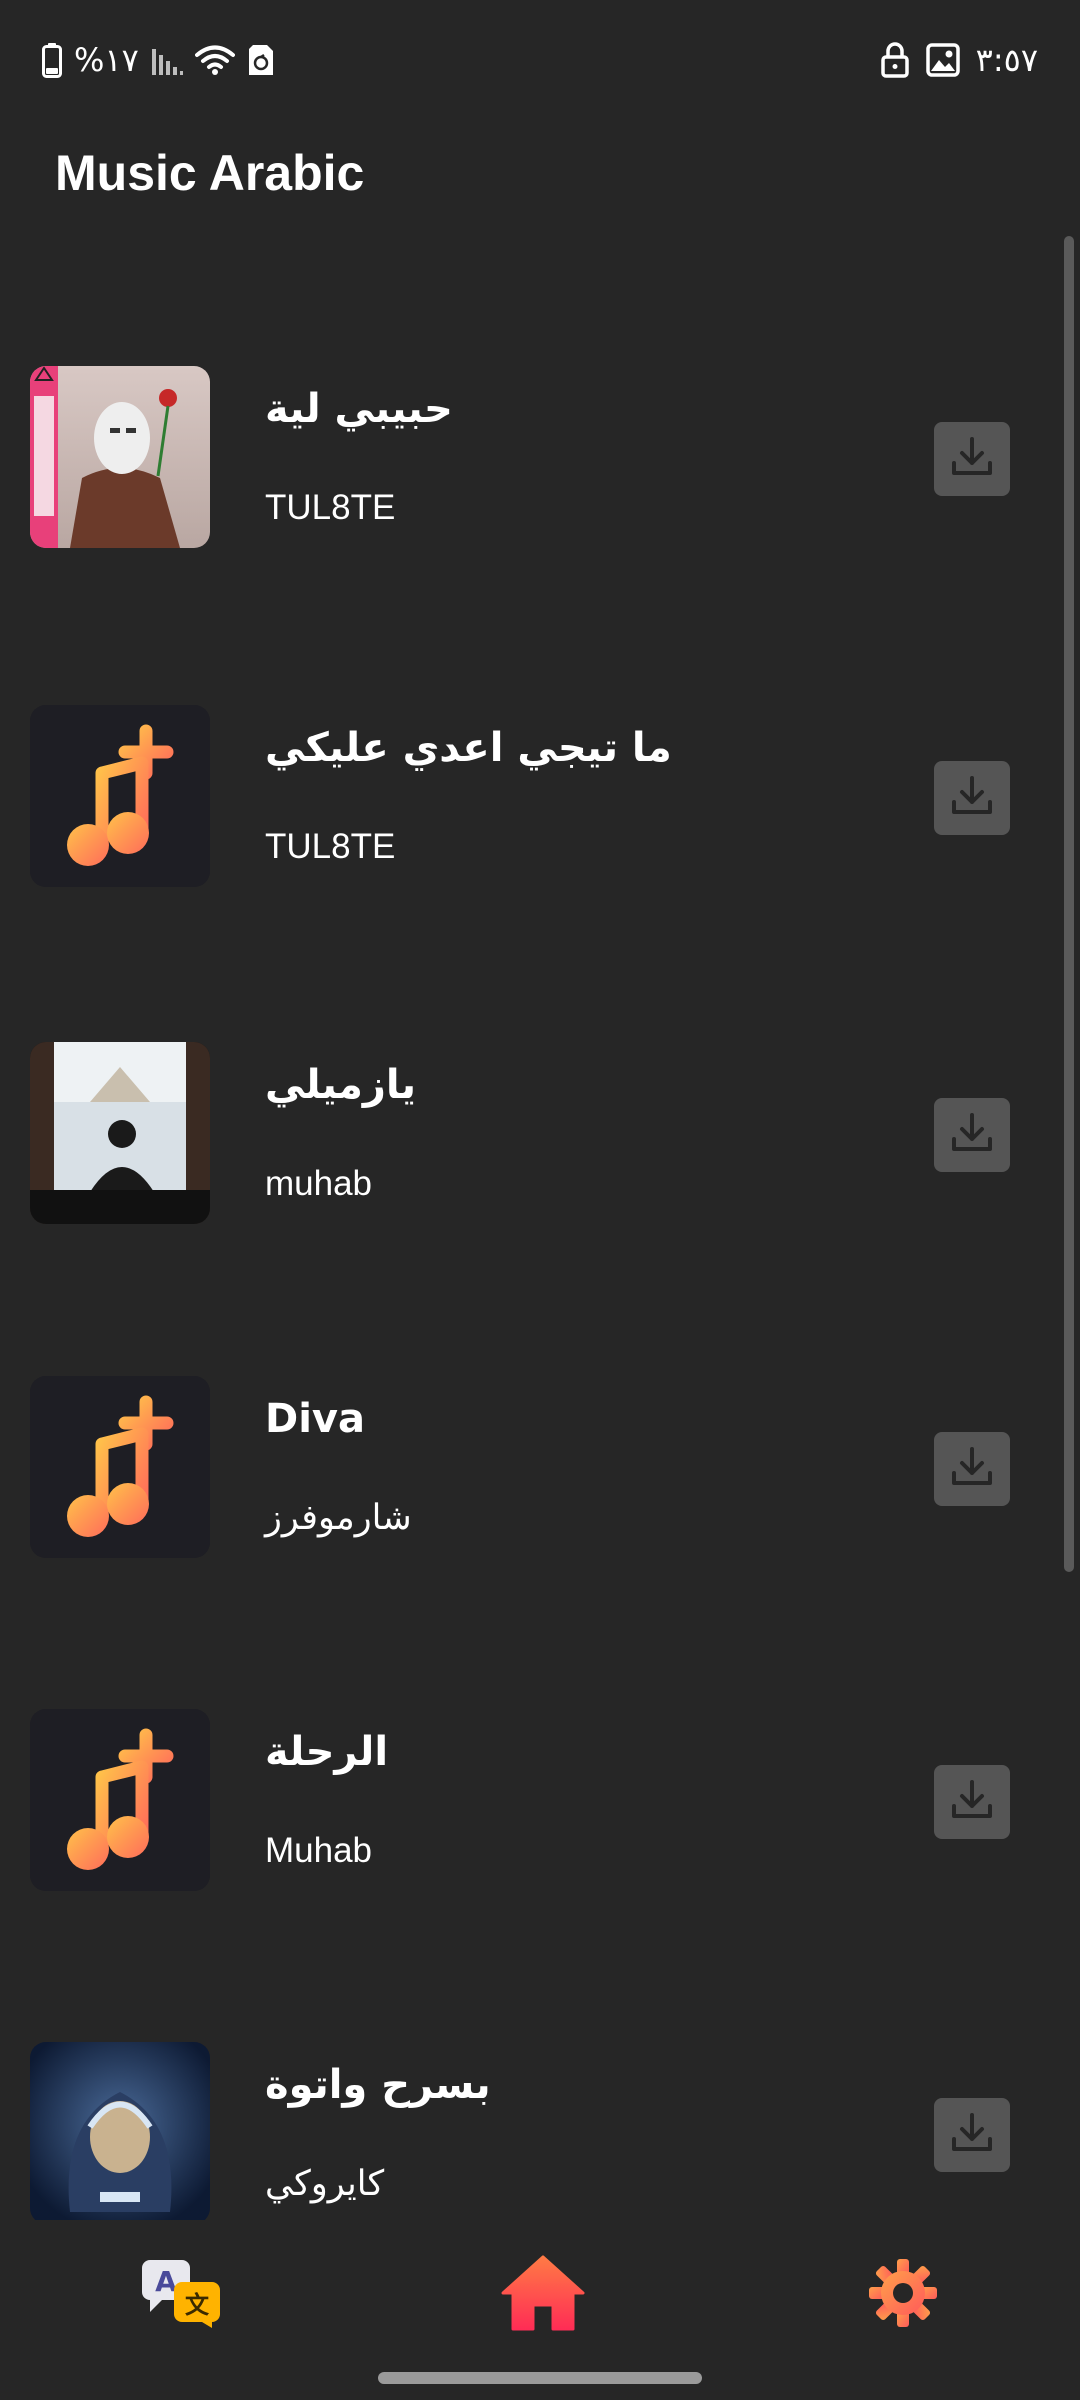 The width and height of the screenshot is (1080, 2400). What do you see at coordinates (540, 60) in the screenshot?
I see `status-bar: %١٧ ٣:٥٧` at bounding box center [540, 60].